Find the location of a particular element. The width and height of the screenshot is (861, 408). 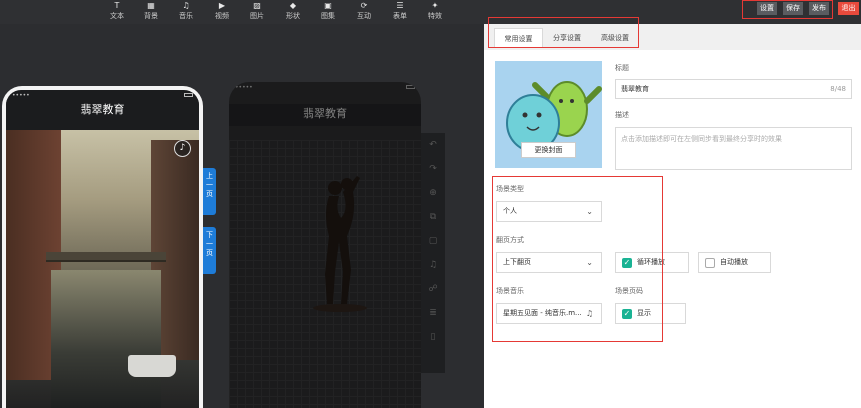

form-icon: ☰ is located at coordinates (400, 5).